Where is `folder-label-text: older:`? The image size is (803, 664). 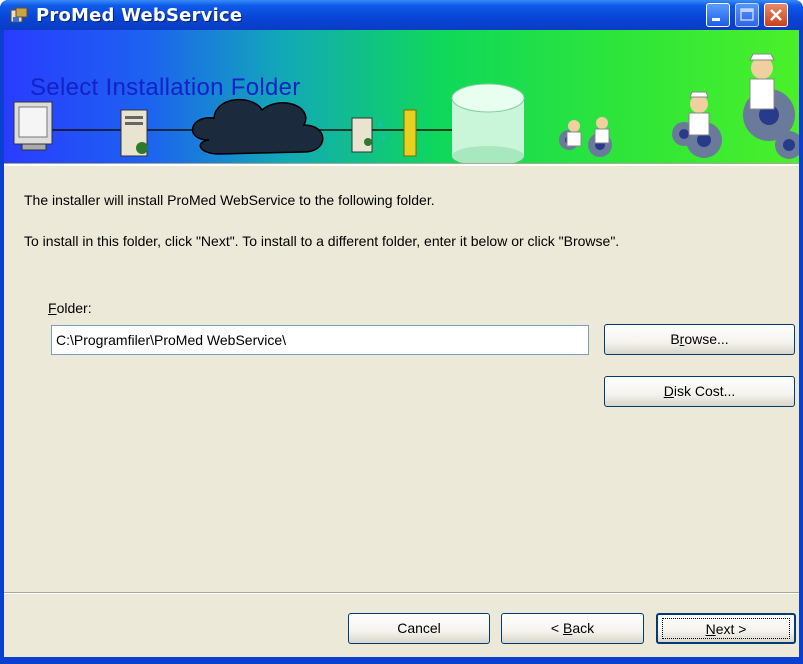 folder-label-text: older: is located at coordinates (74, 308).